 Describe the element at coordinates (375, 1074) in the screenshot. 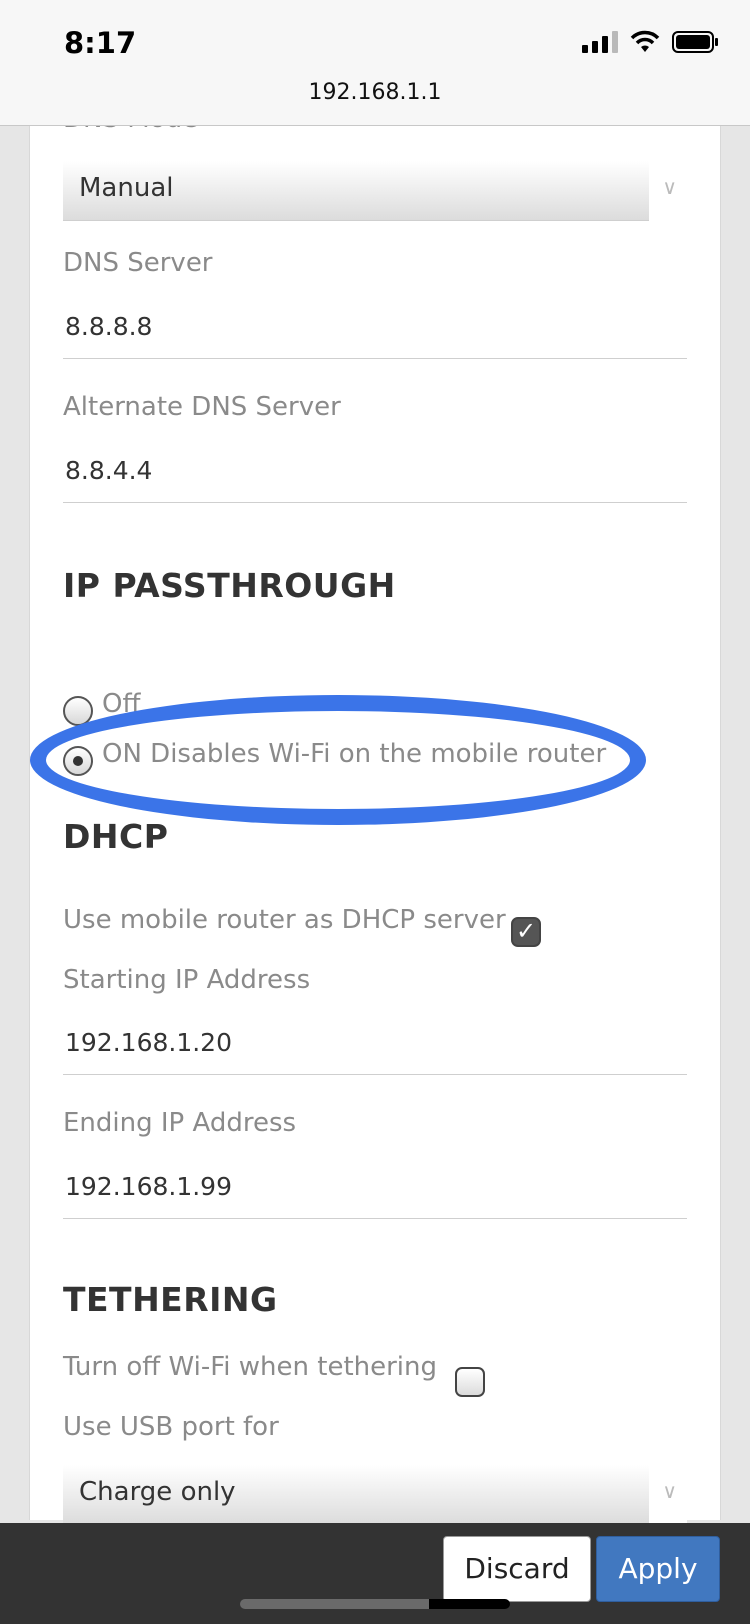

I see `starting-ip-underline` at that location.